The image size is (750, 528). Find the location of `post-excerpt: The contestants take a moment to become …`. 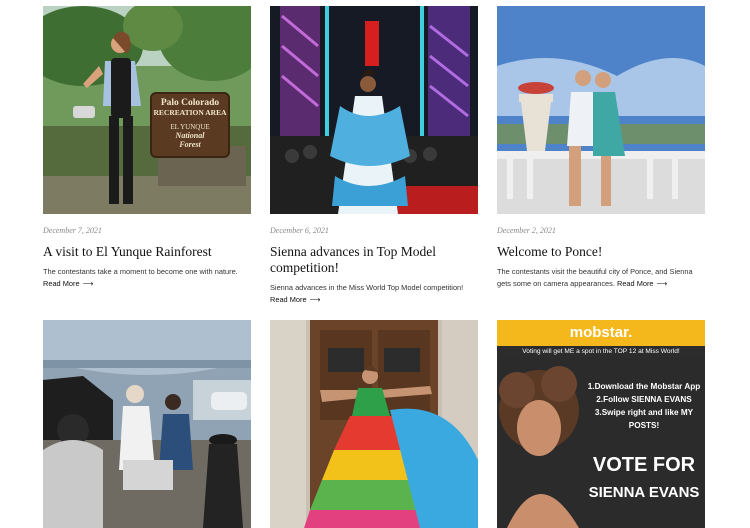

post-excerpt: The contestants take a moment to become … is located at coordinates (147, 278).